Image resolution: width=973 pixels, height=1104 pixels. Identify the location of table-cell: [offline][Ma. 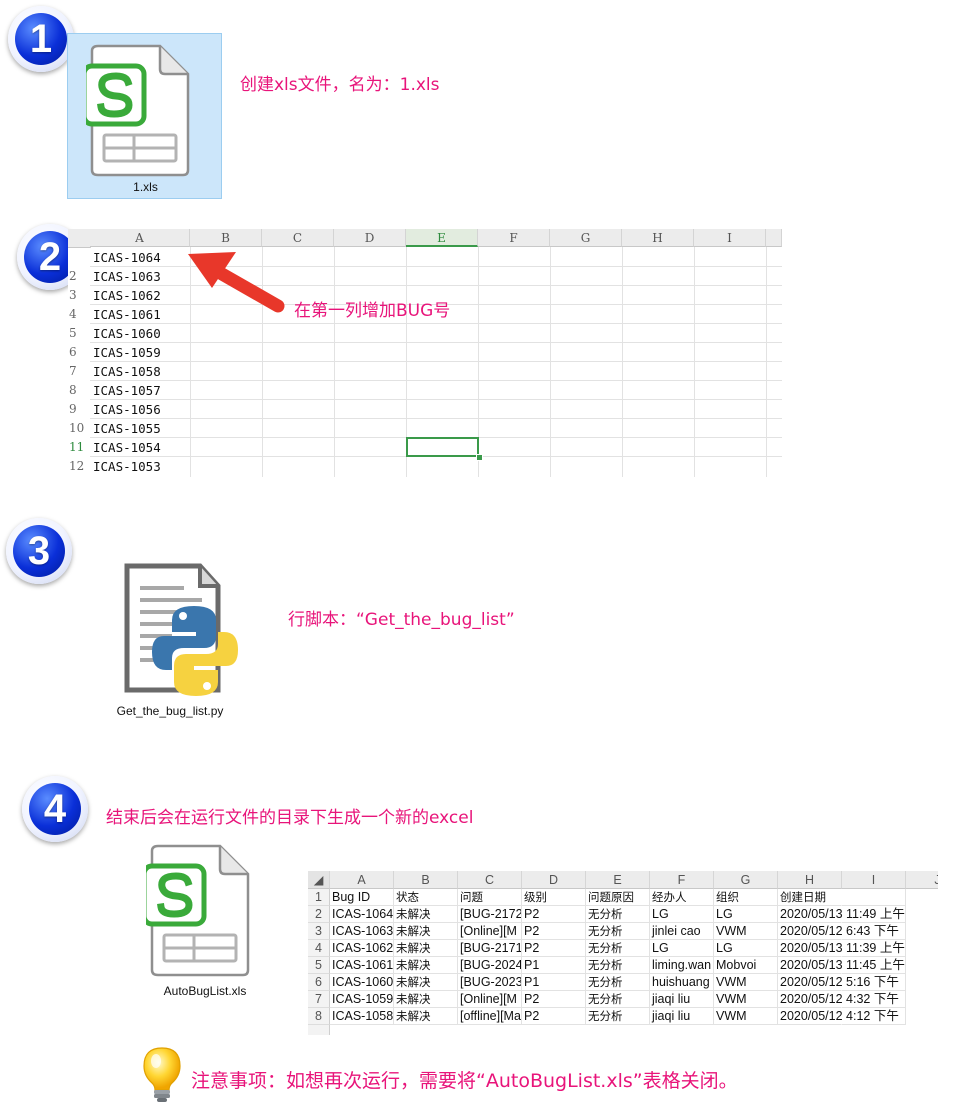
(490, 1016).